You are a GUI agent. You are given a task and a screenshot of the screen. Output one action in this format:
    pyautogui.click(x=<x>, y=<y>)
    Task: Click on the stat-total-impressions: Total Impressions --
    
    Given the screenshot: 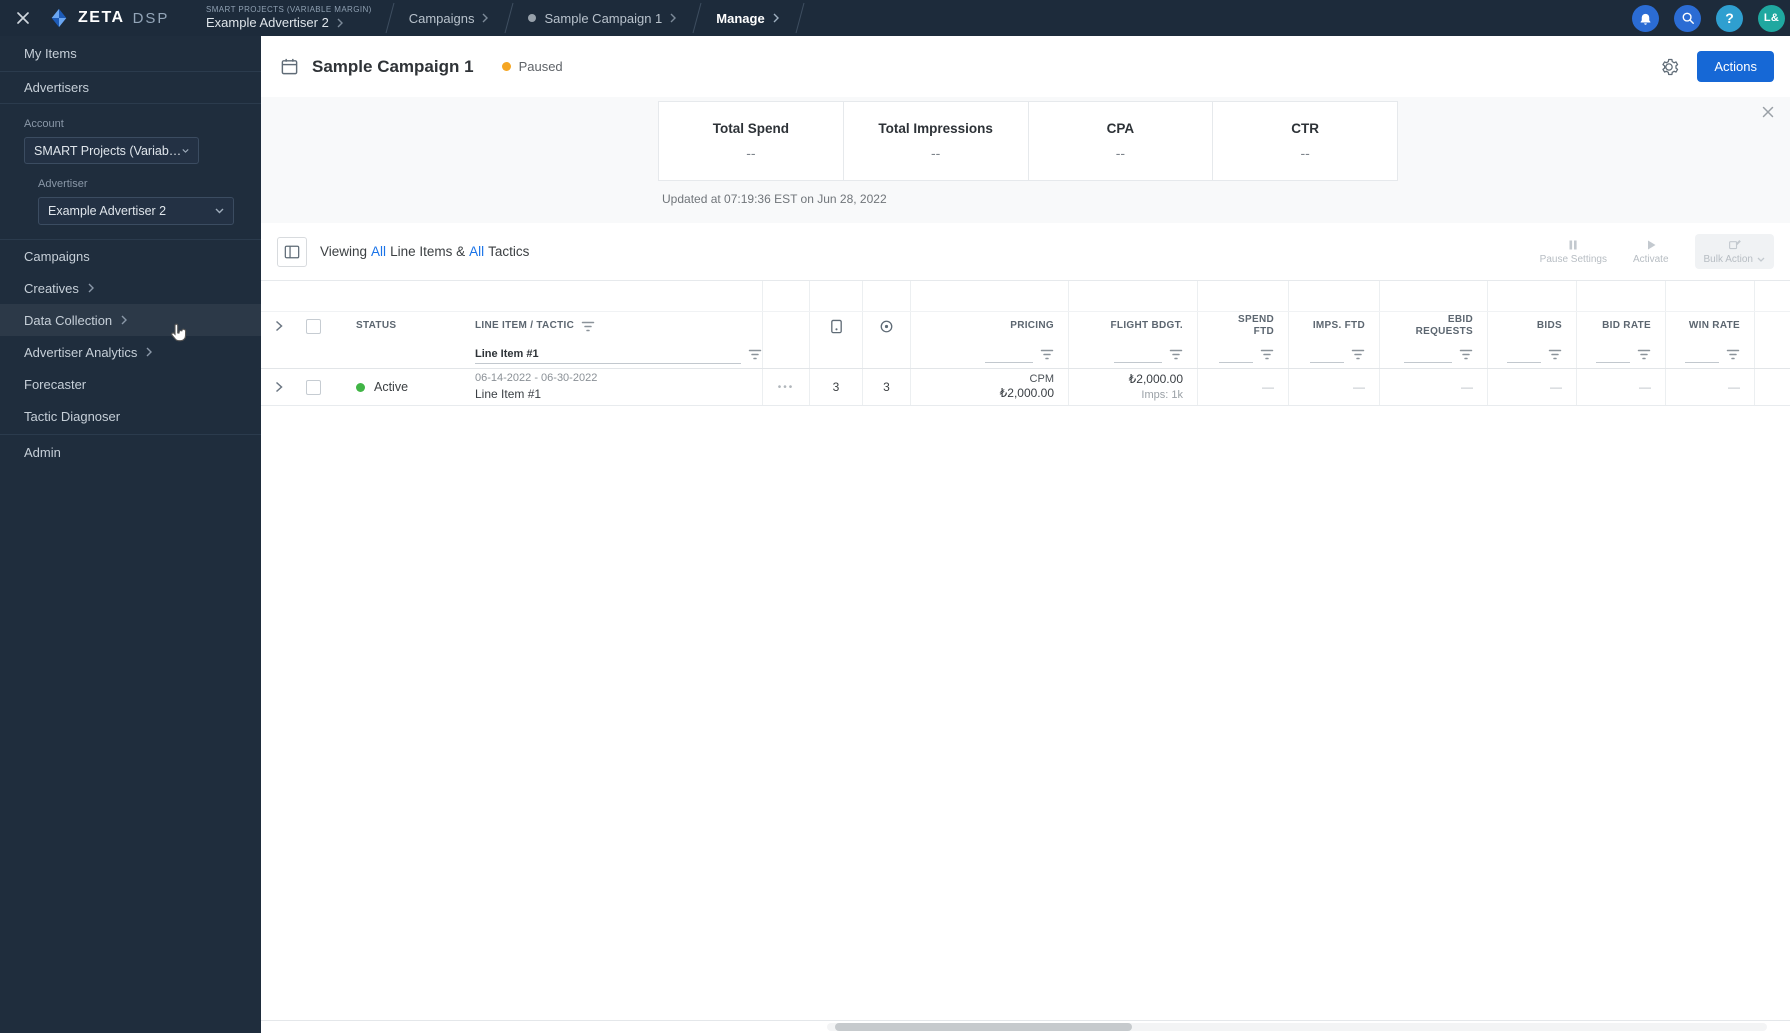 What is the action you would take?
    pyautogui.click(x=936, y=141)
    